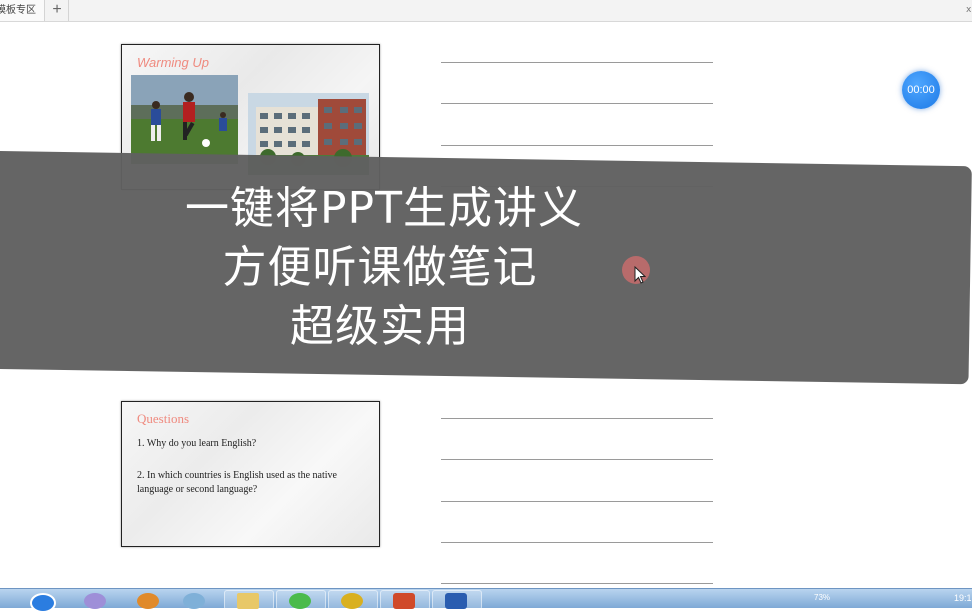 Image resolution: width=972 pixels, height=613 pixels. Describe the element at coordinates (173, 62) in the screenshot. I see `slide-title: Warming Up` at that location.